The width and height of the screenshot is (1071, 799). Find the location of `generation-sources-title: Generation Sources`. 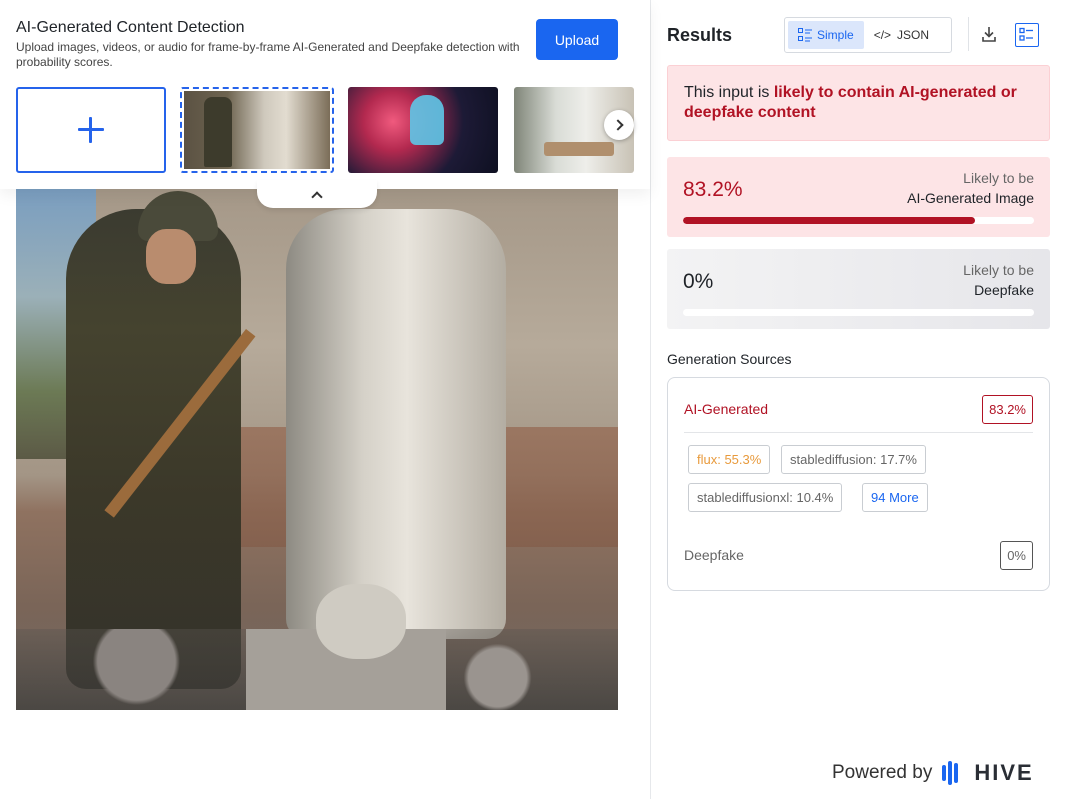

generation-sources-title: Generation Sources is located at coordinates (729, 359).